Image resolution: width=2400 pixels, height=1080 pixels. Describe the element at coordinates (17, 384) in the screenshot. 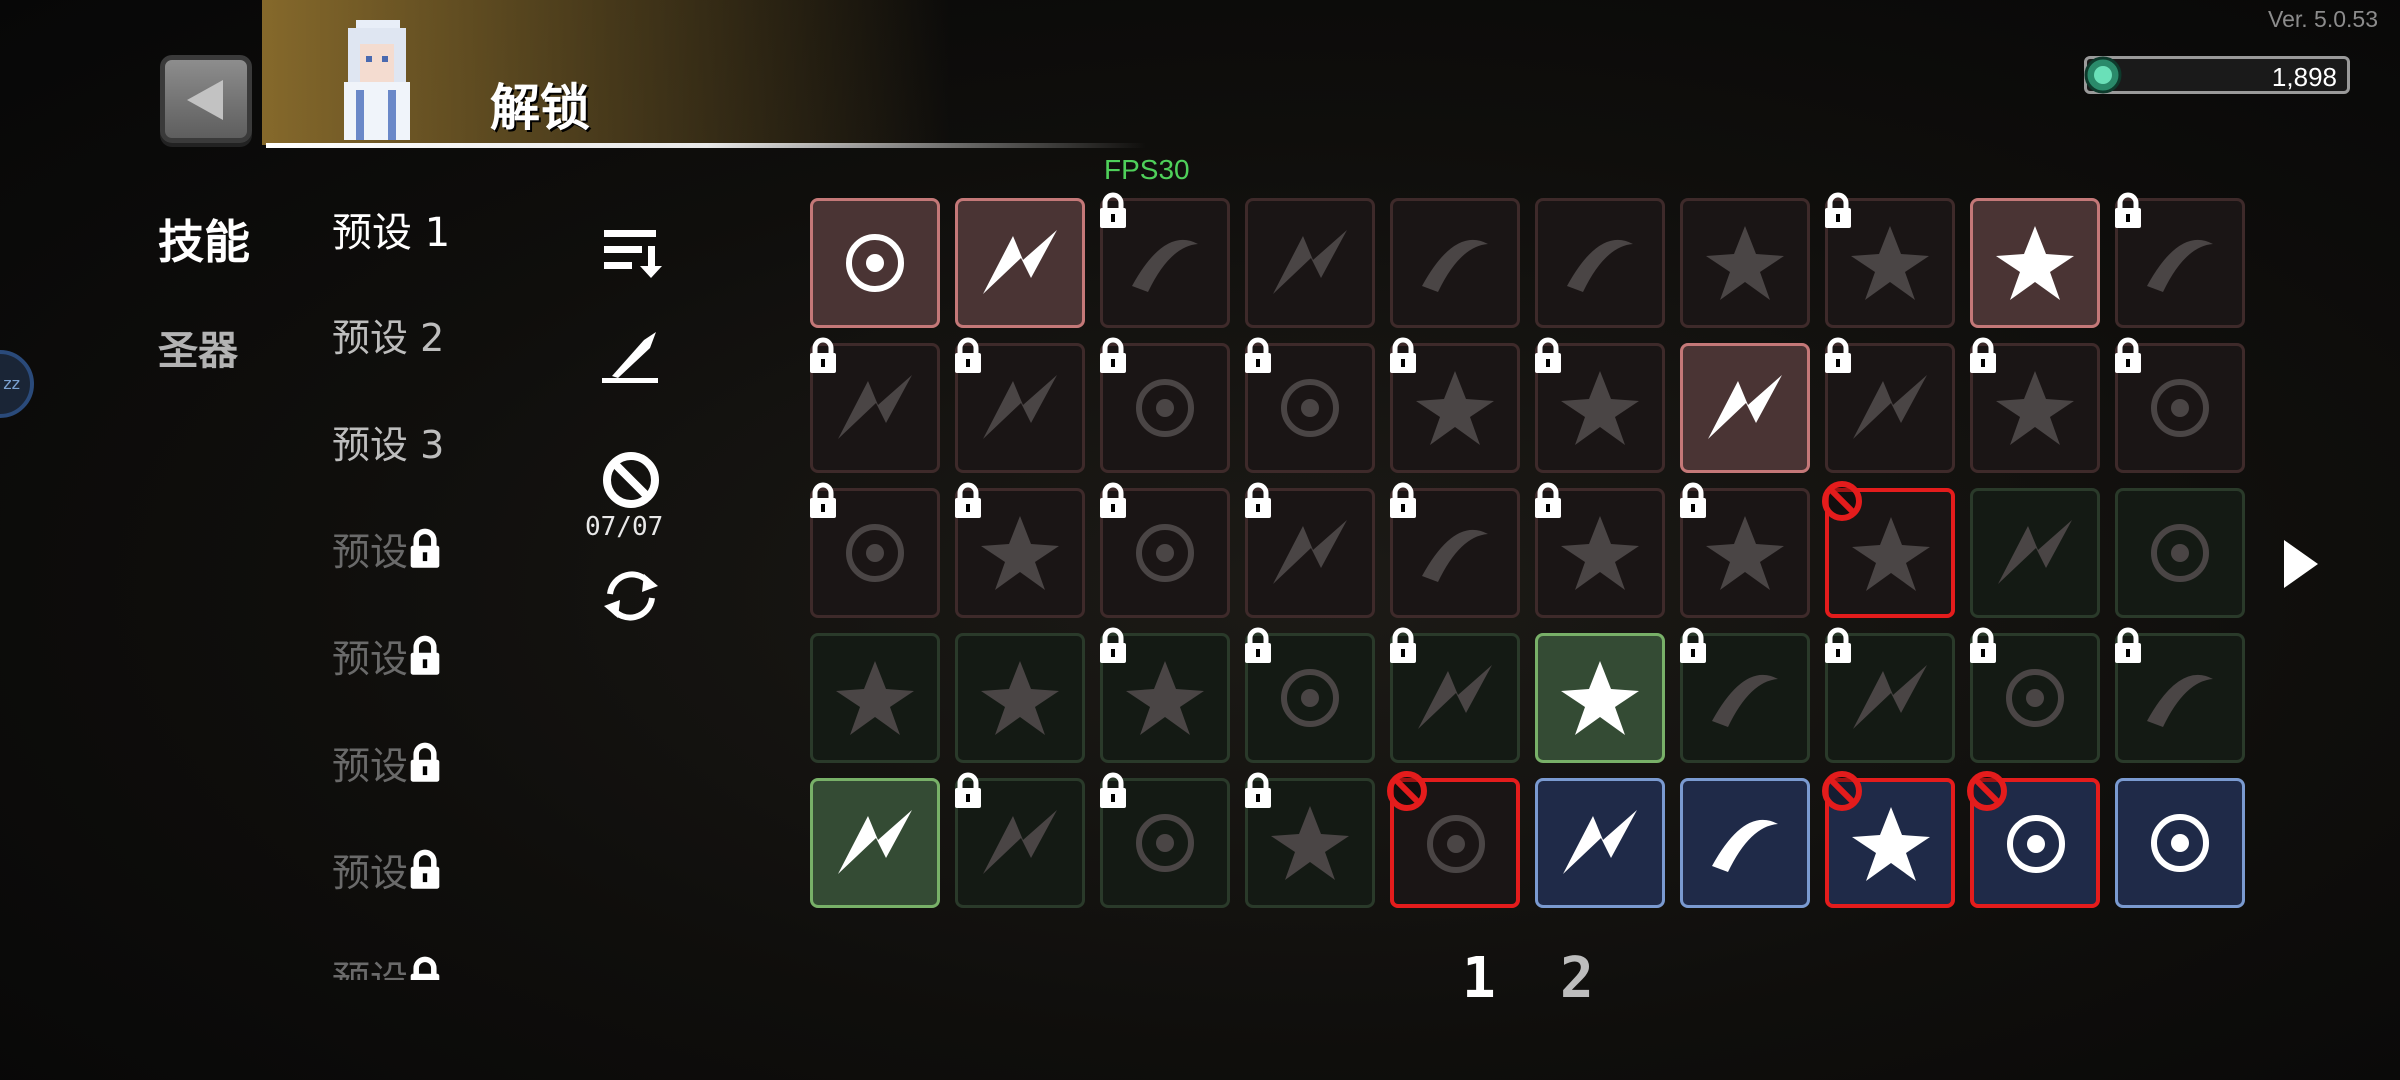

I see `side-badge: zz` at that location.